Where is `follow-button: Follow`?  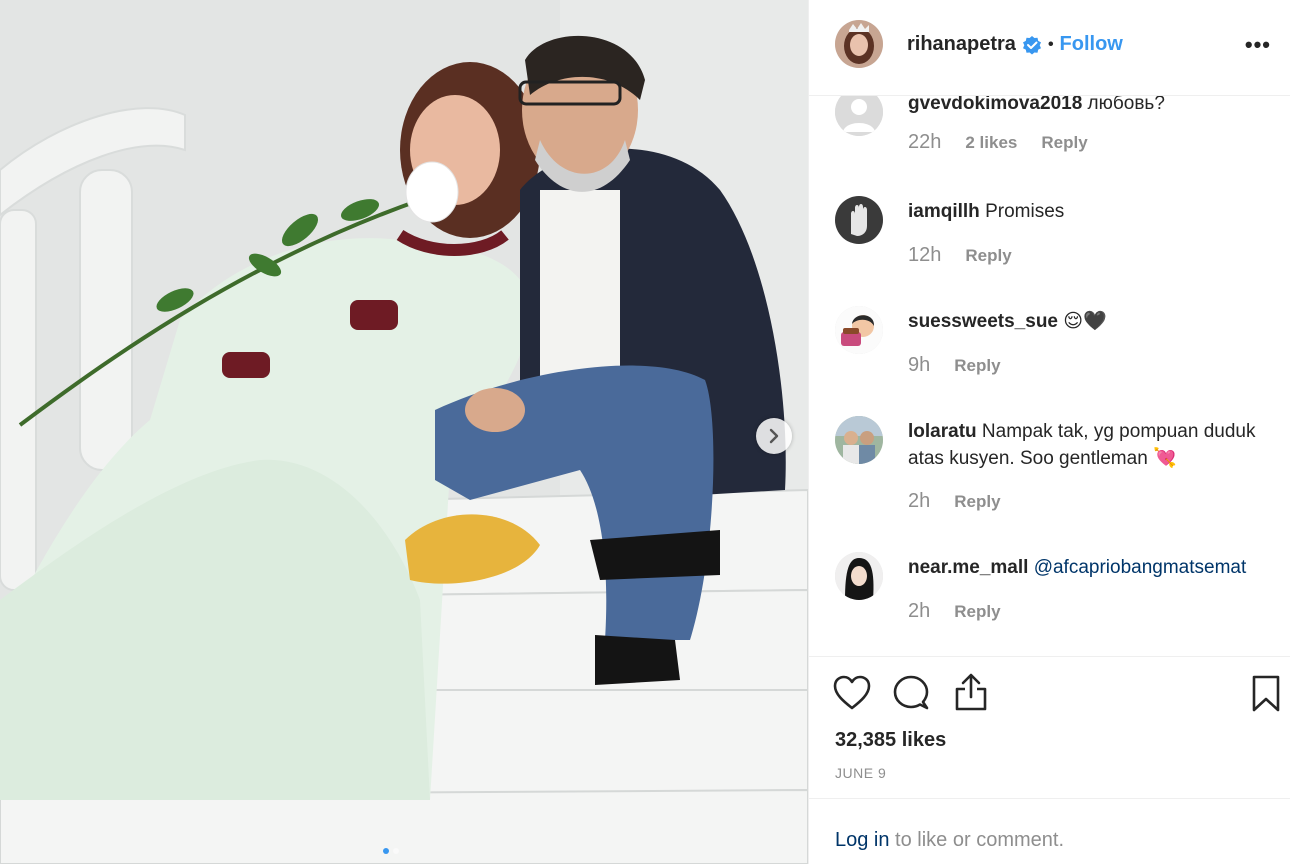
follow-button: Follow is located at coordinates (1091, 44).